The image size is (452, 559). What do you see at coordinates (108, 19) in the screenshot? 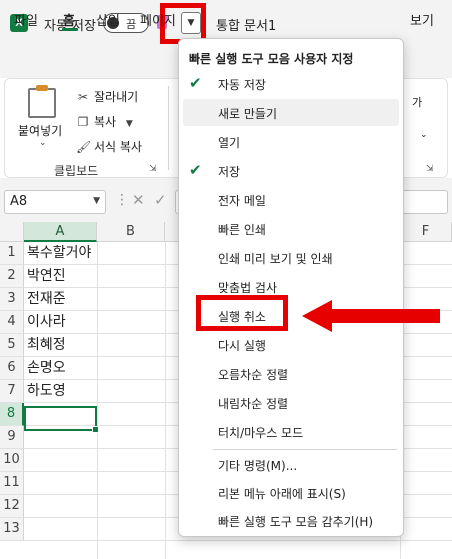
I see `tab-insert: 삽입` at bounding box center [108, 19].